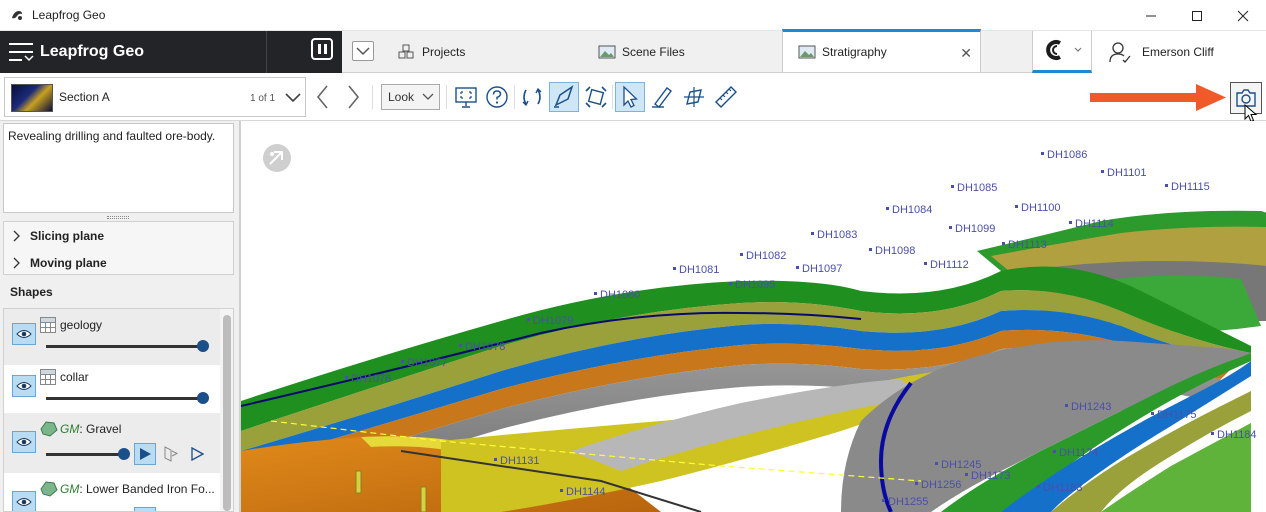  What do you see at coordinates (227, 413) in the screenshot?
I see `scrollbar-thumb` at bounding box center [227, 413].